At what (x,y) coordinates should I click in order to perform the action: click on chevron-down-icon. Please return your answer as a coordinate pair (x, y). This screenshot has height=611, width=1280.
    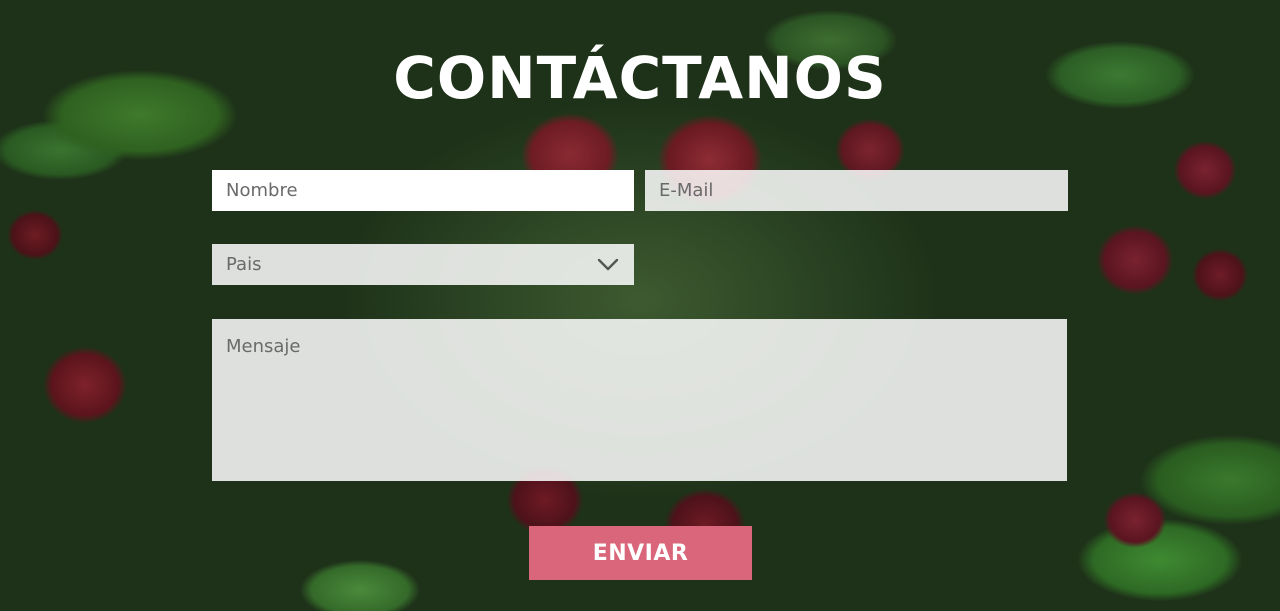
    Looking at the image, I should click on (608, 265).